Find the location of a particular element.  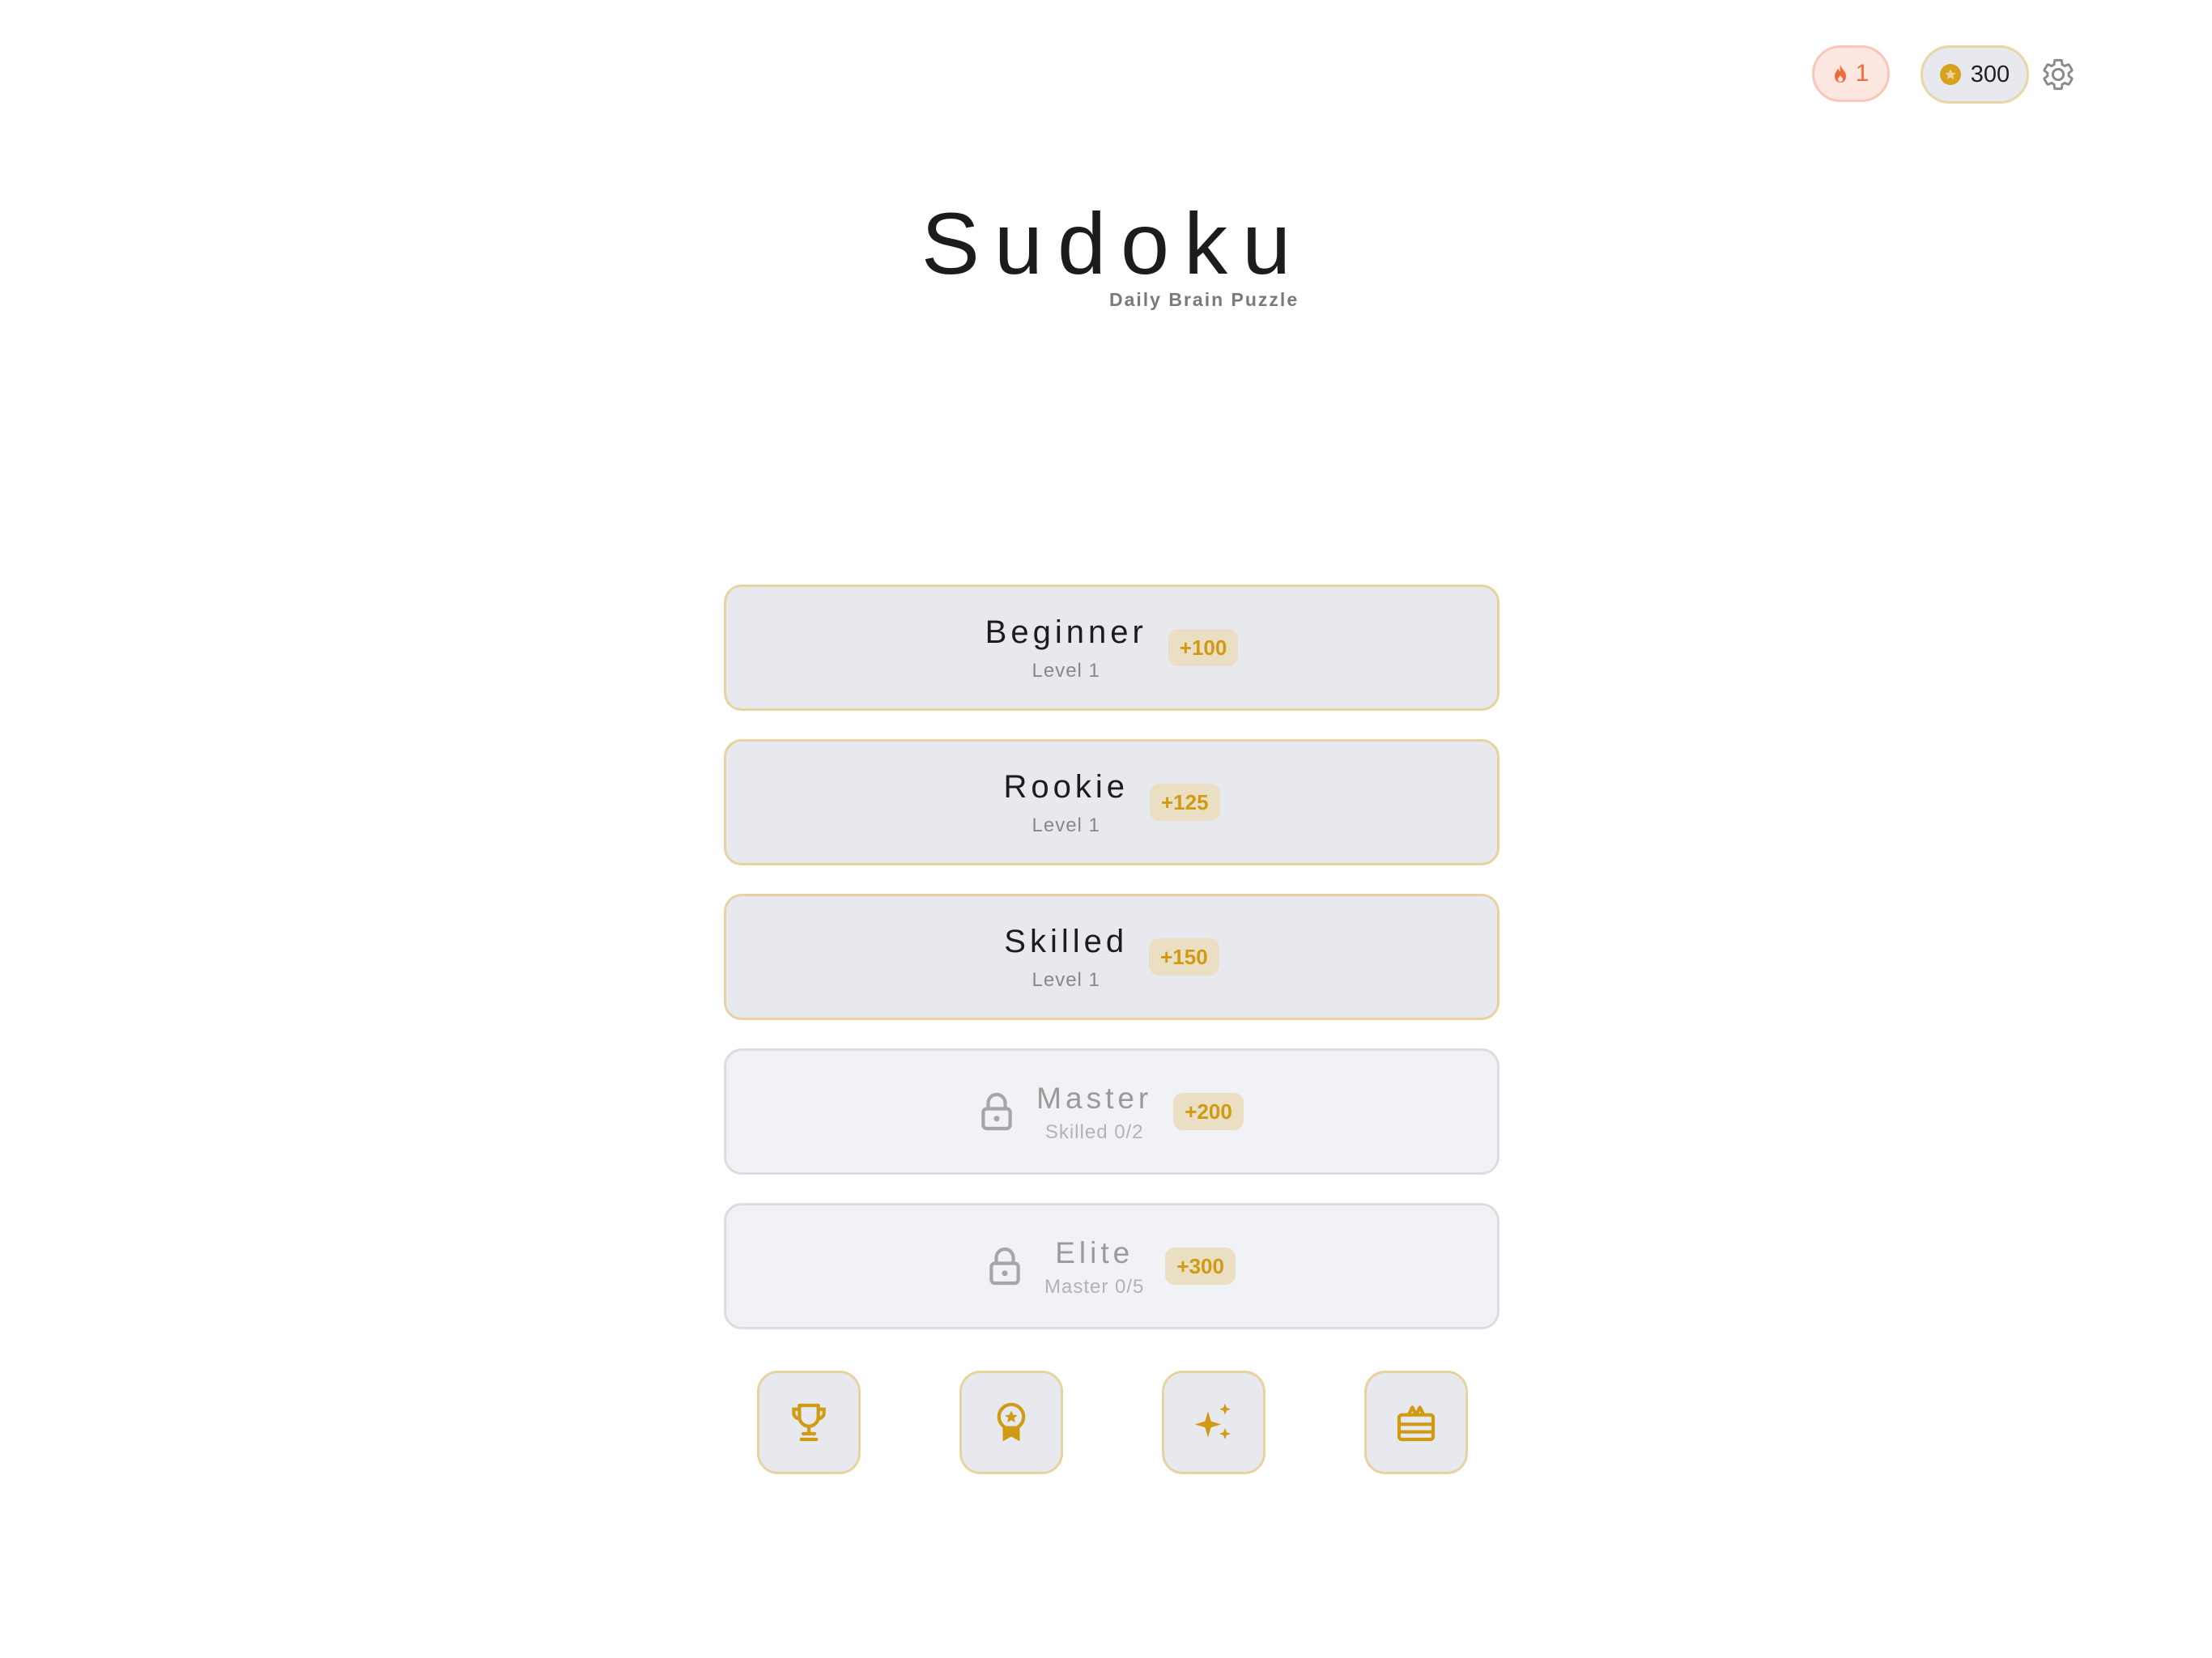

gift-box-icon is located at coordinates (1416, 1423).